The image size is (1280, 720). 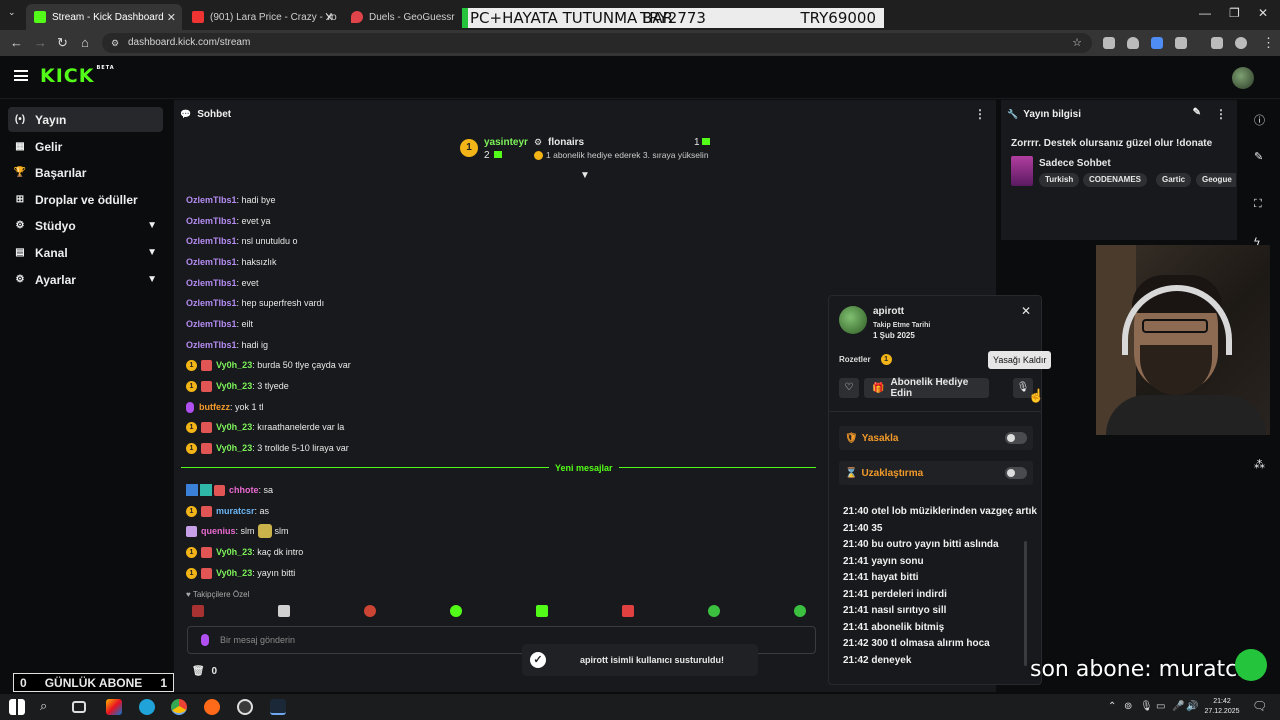 I want to click on forward-icon: →, so click(x=40, y=42).